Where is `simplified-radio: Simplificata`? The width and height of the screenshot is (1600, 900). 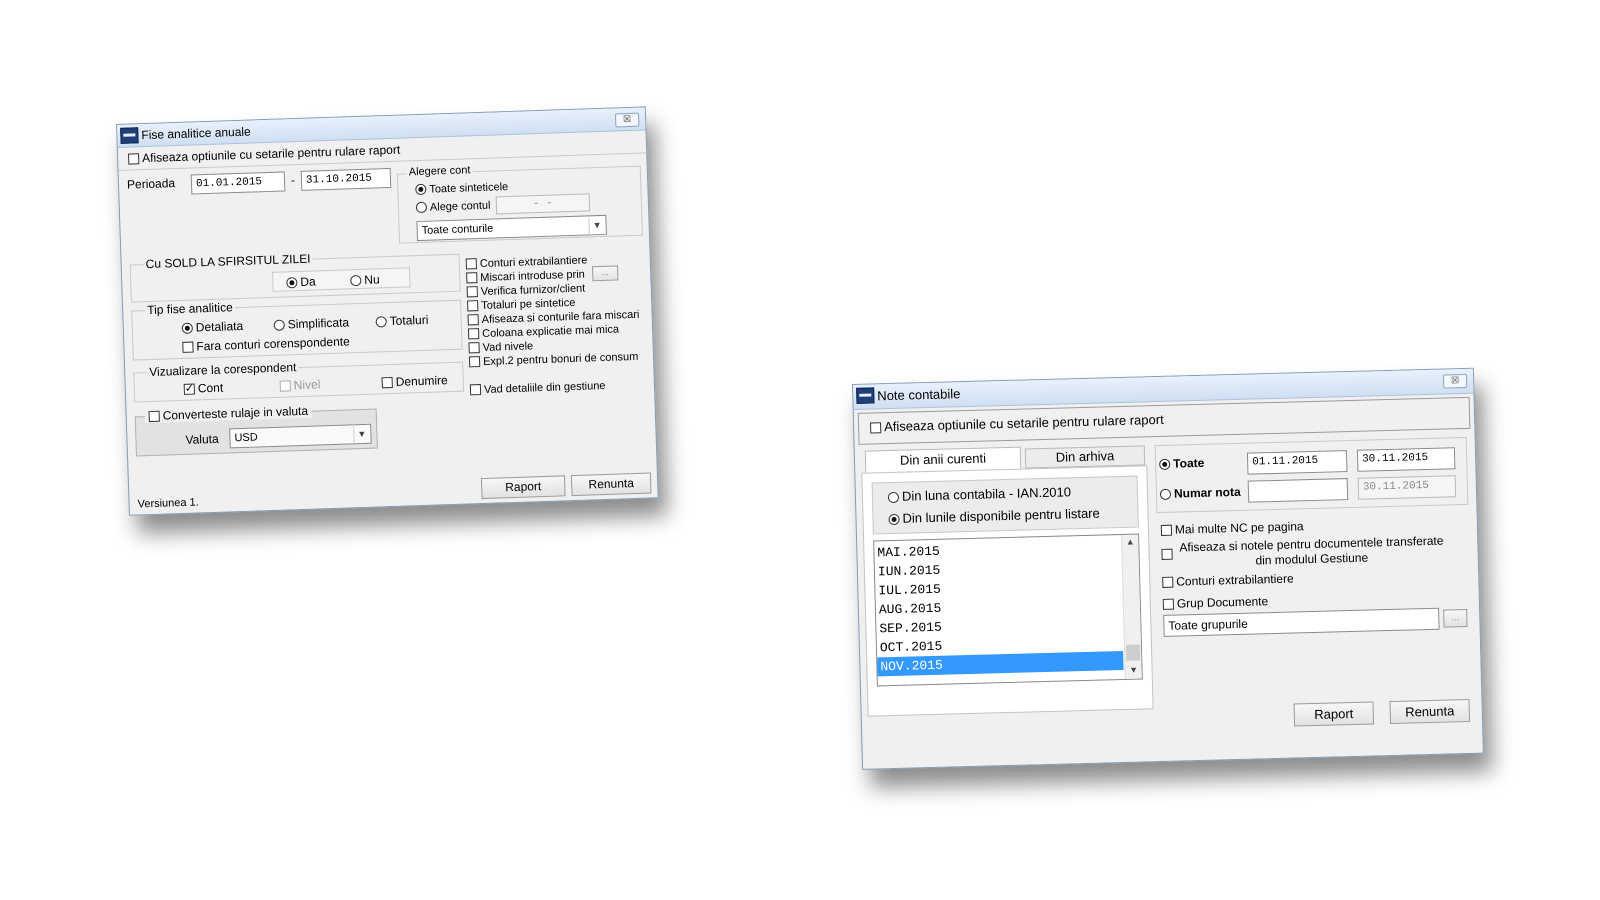
simplified-radio: Simplificata is located at coordinates (311, 323).